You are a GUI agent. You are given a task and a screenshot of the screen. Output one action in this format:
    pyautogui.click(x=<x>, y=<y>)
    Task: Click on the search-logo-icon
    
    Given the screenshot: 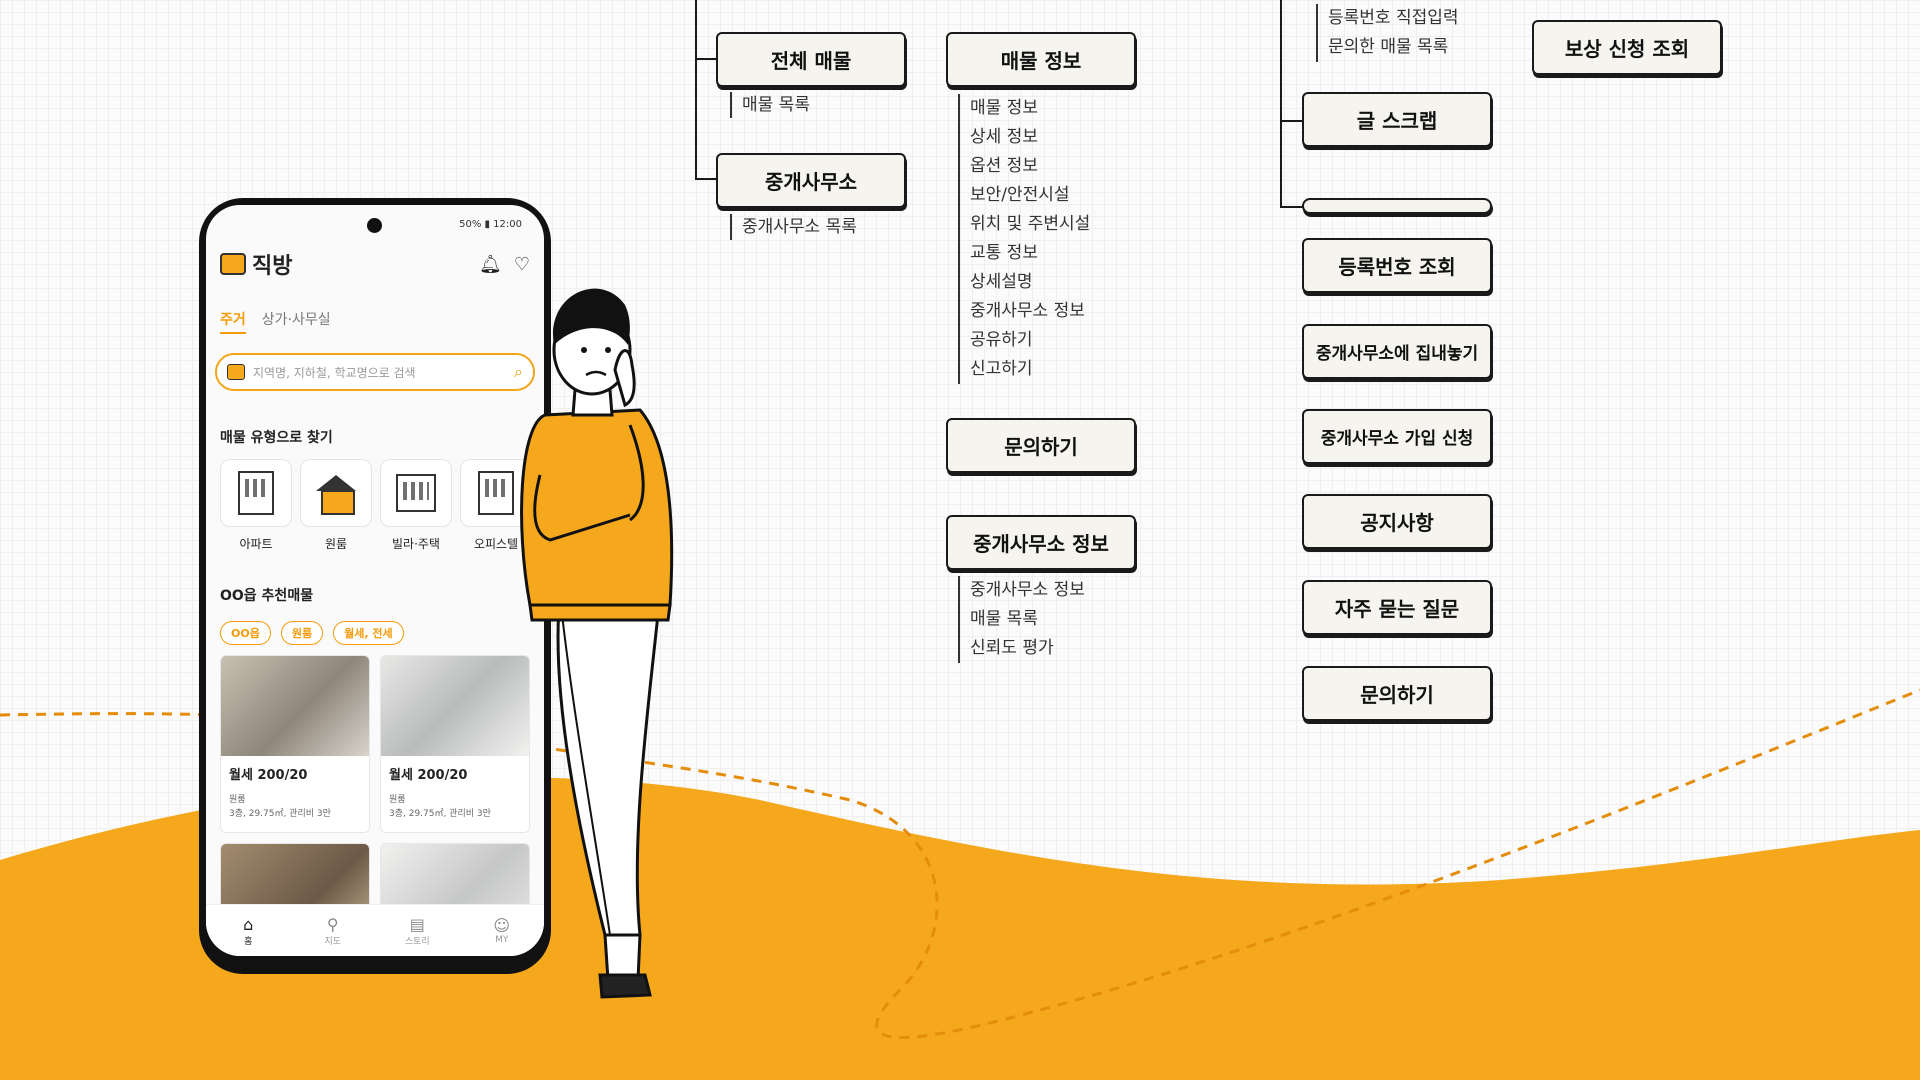 What is the action you would take?
    pyautogui.click(x=236, y=372)
    